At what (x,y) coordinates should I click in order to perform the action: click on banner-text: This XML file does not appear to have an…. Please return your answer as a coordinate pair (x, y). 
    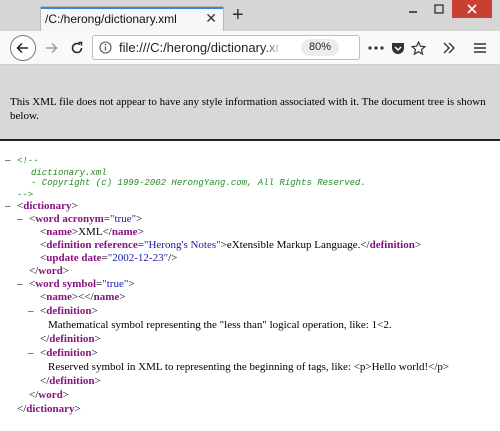
    Looking at the image, I should click on (248, 109).